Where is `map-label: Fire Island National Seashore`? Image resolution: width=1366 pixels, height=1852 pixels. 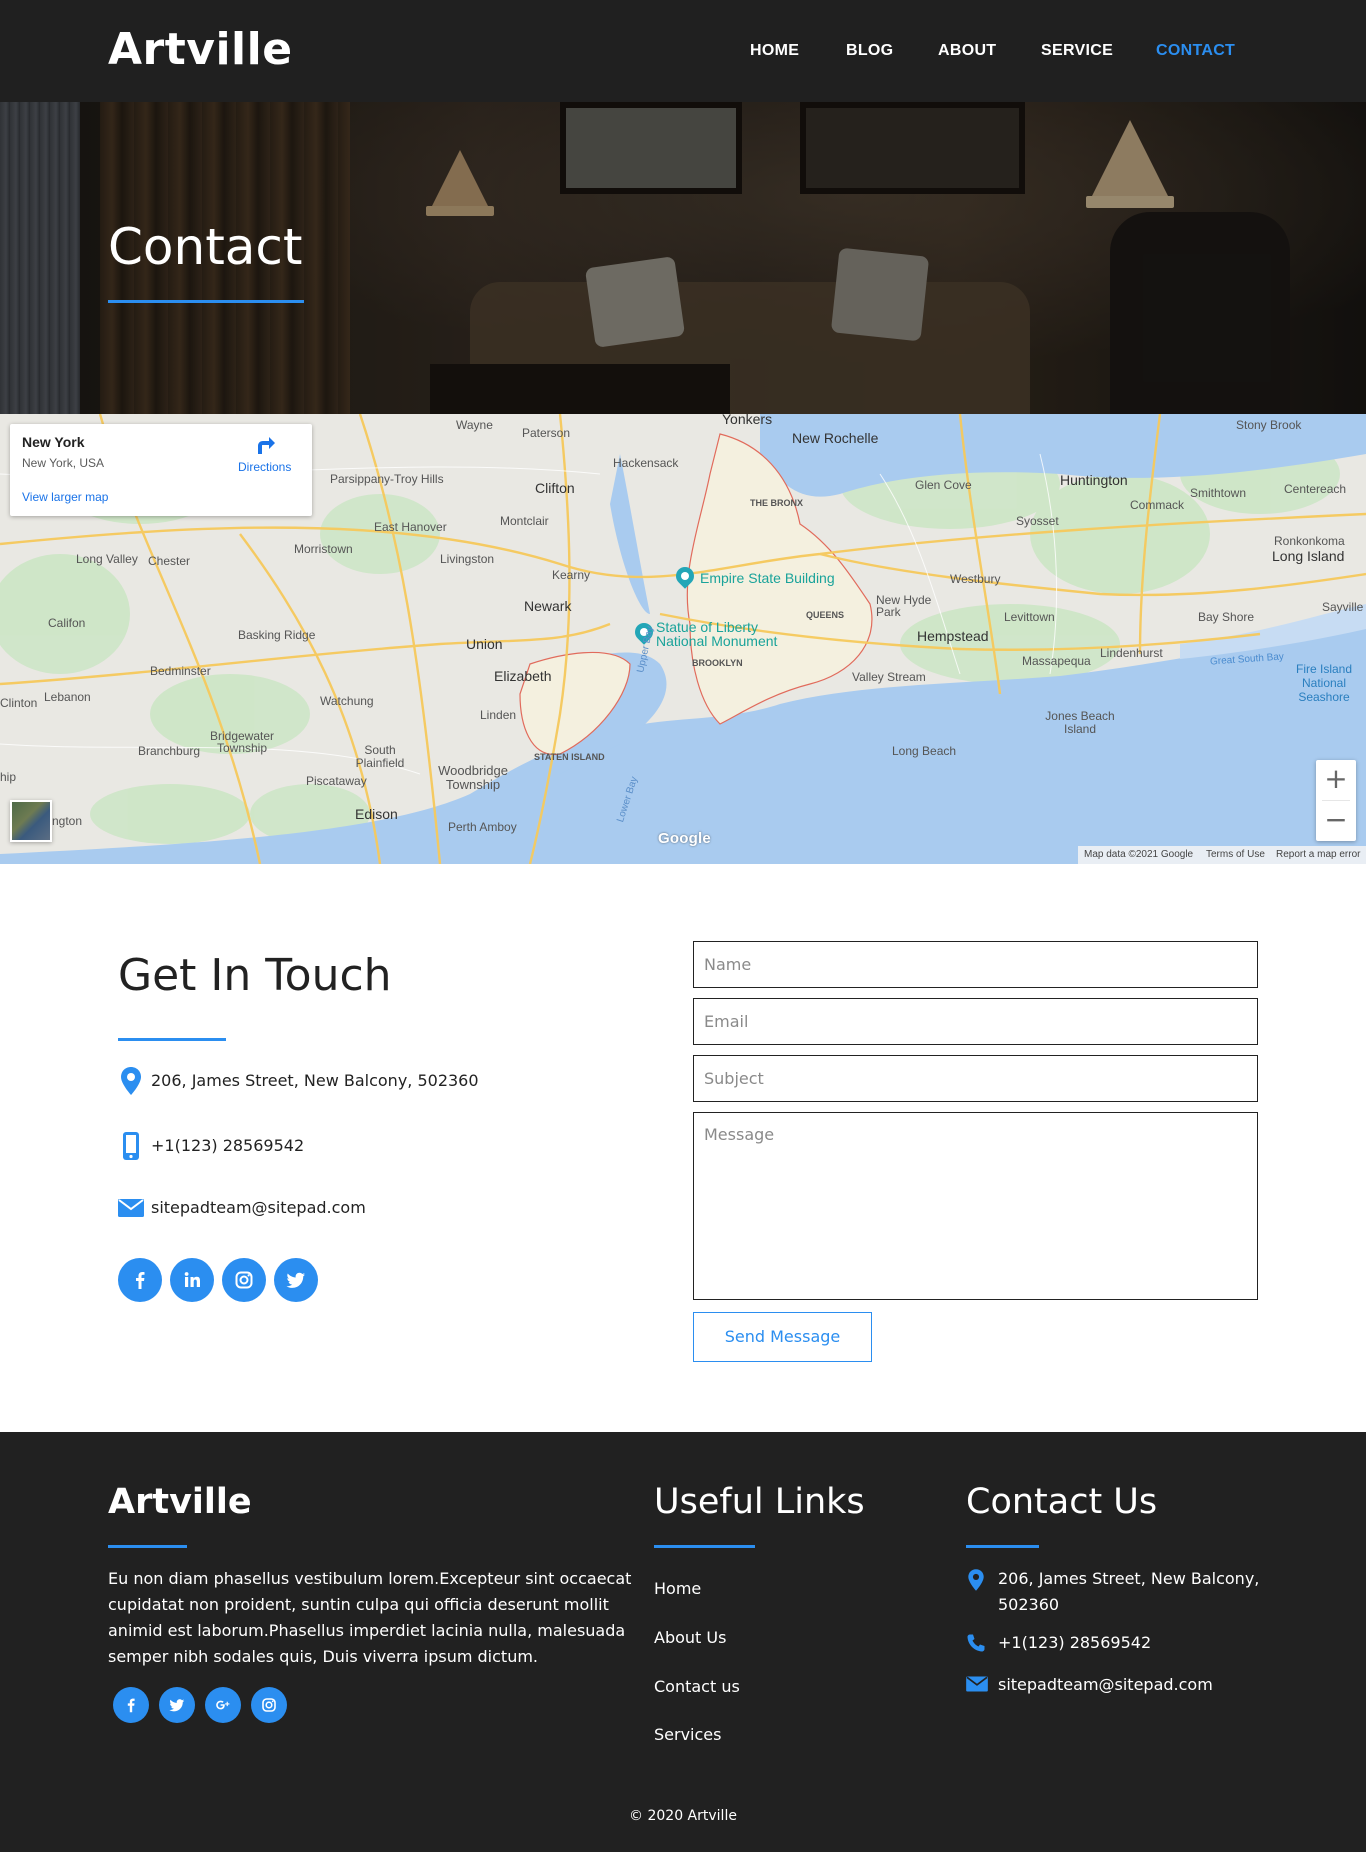
map-label: Fire Island National Seashore is located at coordinates (1324, 683).